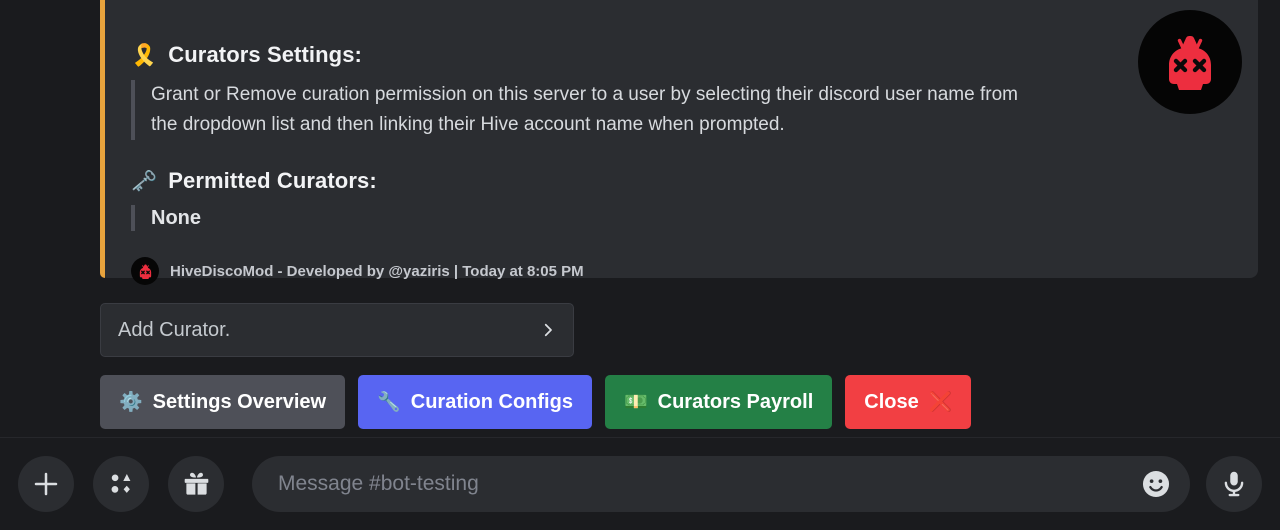  I want to click on button-label: Settings Overview, so click(239, 401).